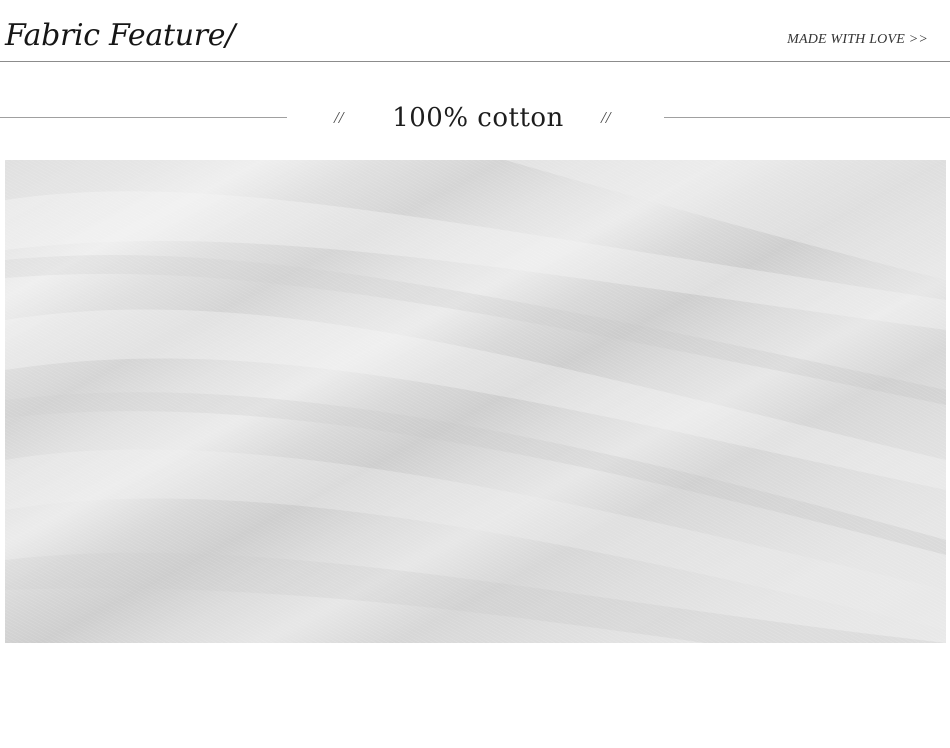 Image resolution: width=950 pixels, height=748 pixels. I want to click on heading-rule-right, so click(807, 117).